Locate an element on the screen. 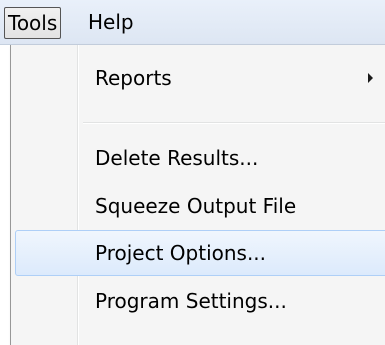  menu-item-label: Squeeze Output File is located at coordinates (196, 206).